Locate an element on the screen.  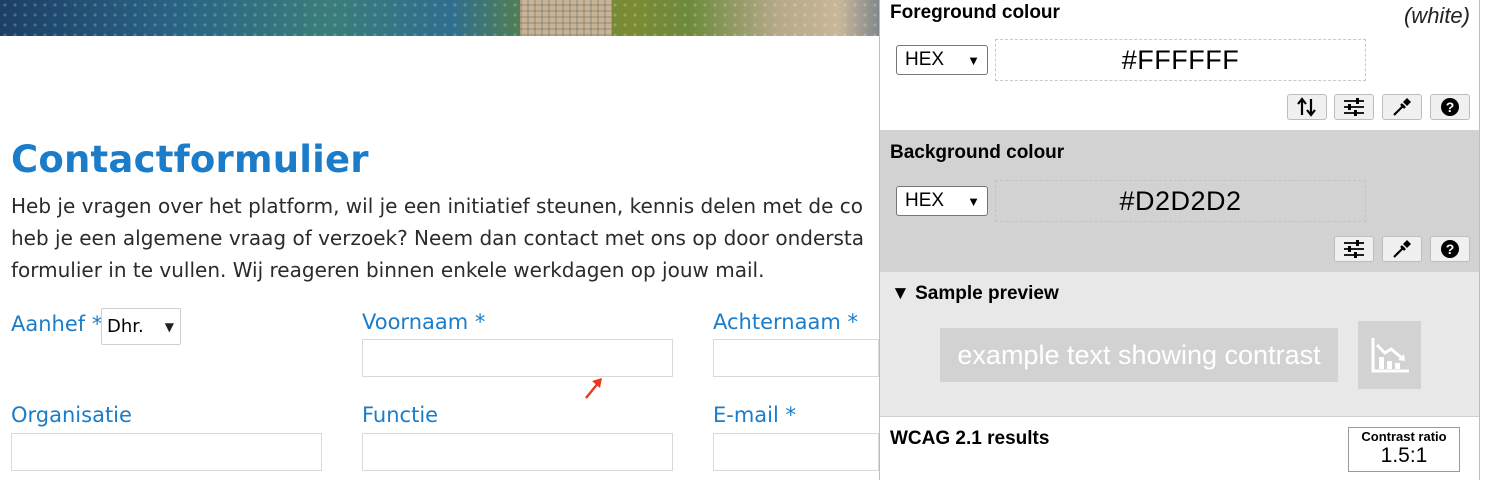
contrast-ratio-label: Contrast ratio is located at coordinates (1404, 436).